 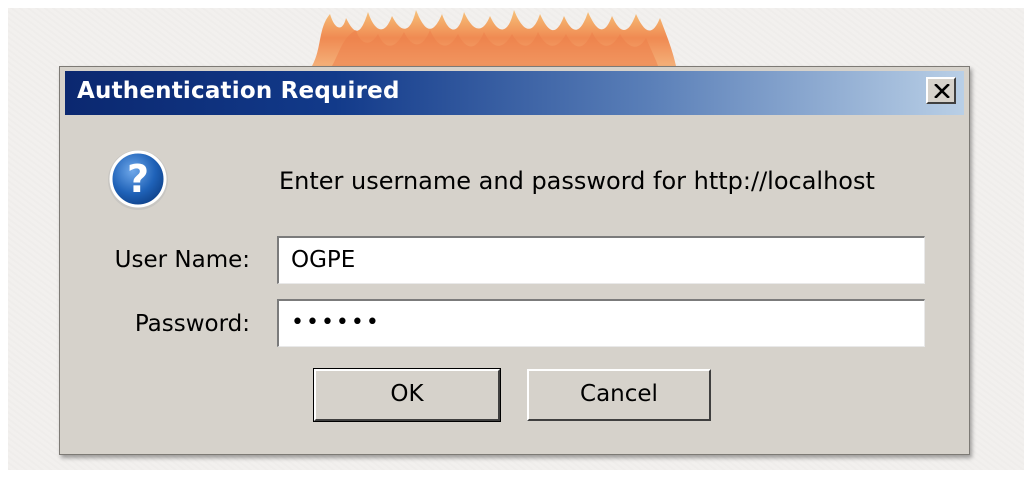 I want to click on username-label: User Name:, so click(x=182, y=260).